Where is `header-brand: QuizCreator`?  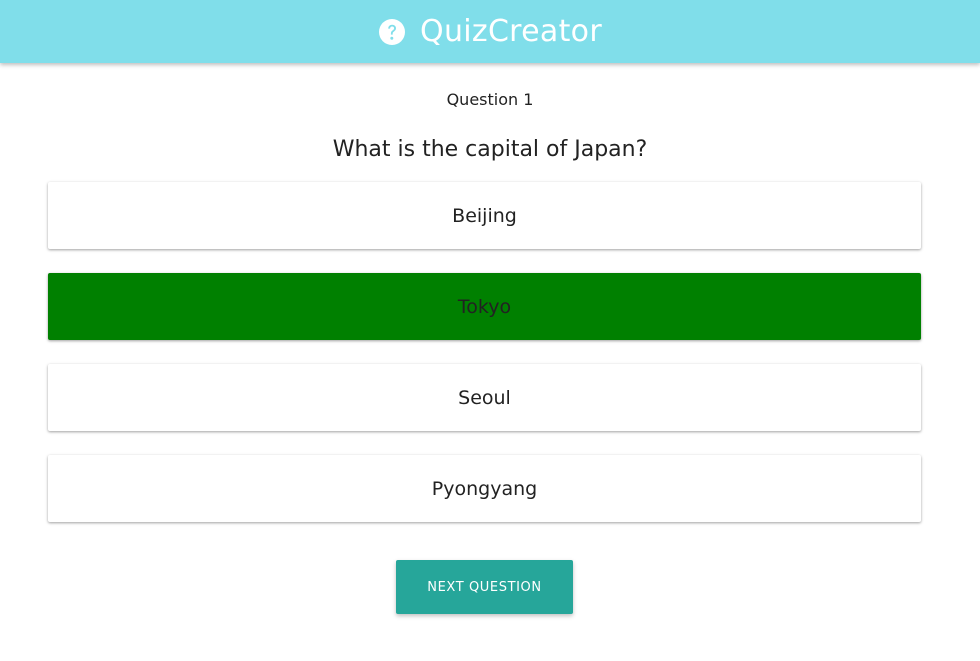
header-brand: QuizCreator is located at coordinates (490, 31).